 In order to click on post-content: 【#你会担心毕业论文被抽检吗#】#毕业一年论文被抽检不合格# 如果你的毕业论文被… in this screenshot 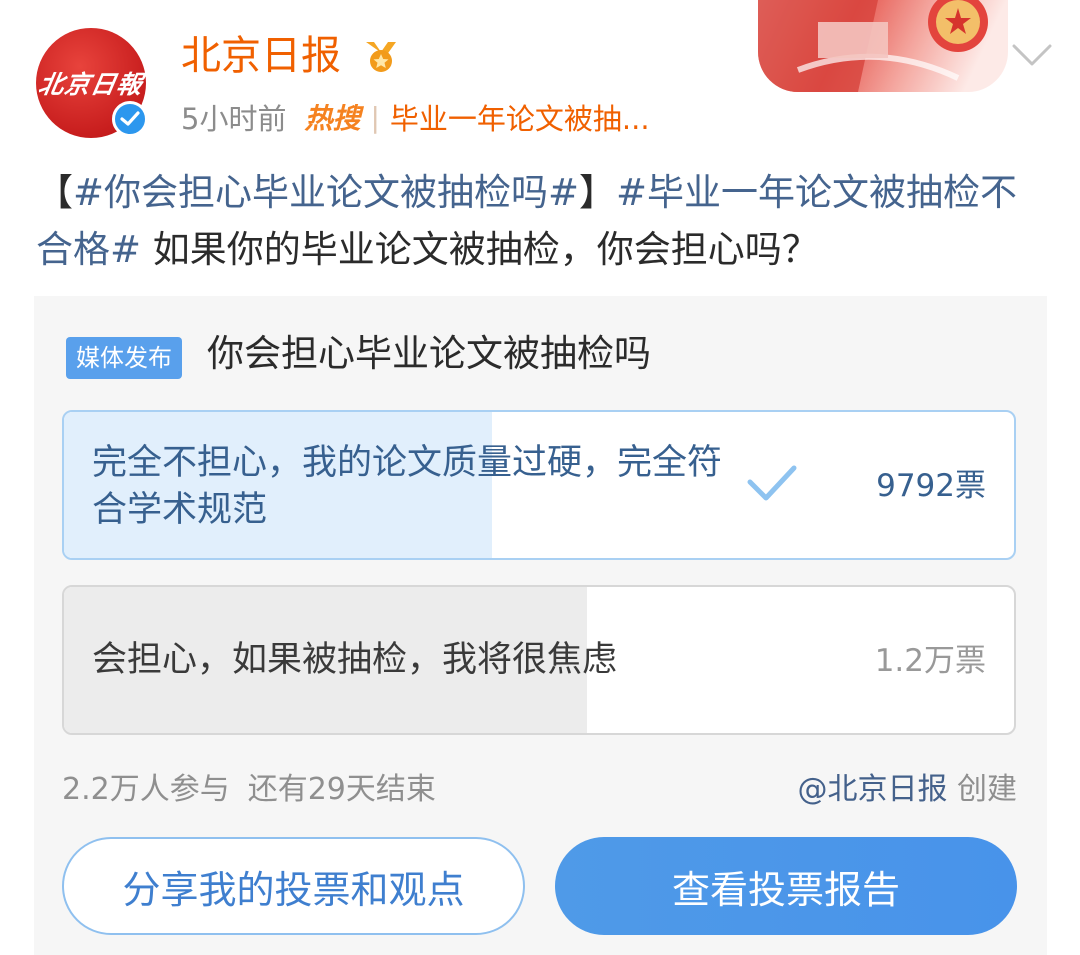, I will do `click(541, 221)`.